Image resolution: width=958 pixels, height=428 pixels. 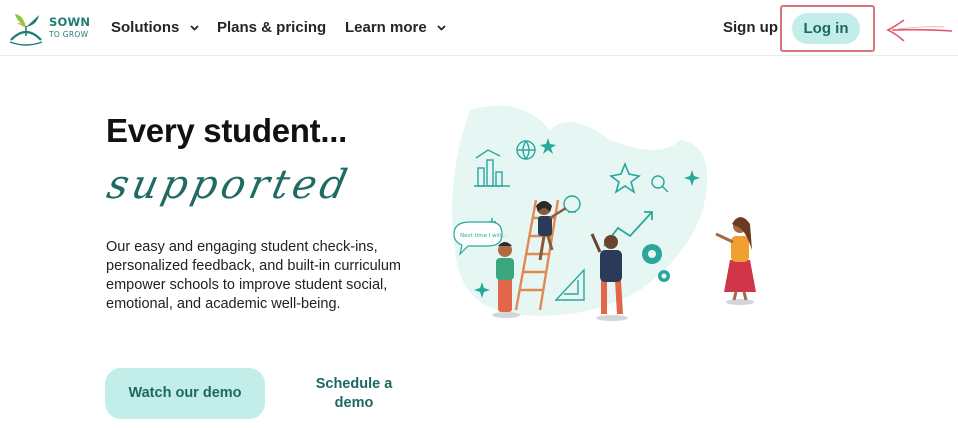 I want to click on hero-script-word: supported, so click(x=229, y=185).